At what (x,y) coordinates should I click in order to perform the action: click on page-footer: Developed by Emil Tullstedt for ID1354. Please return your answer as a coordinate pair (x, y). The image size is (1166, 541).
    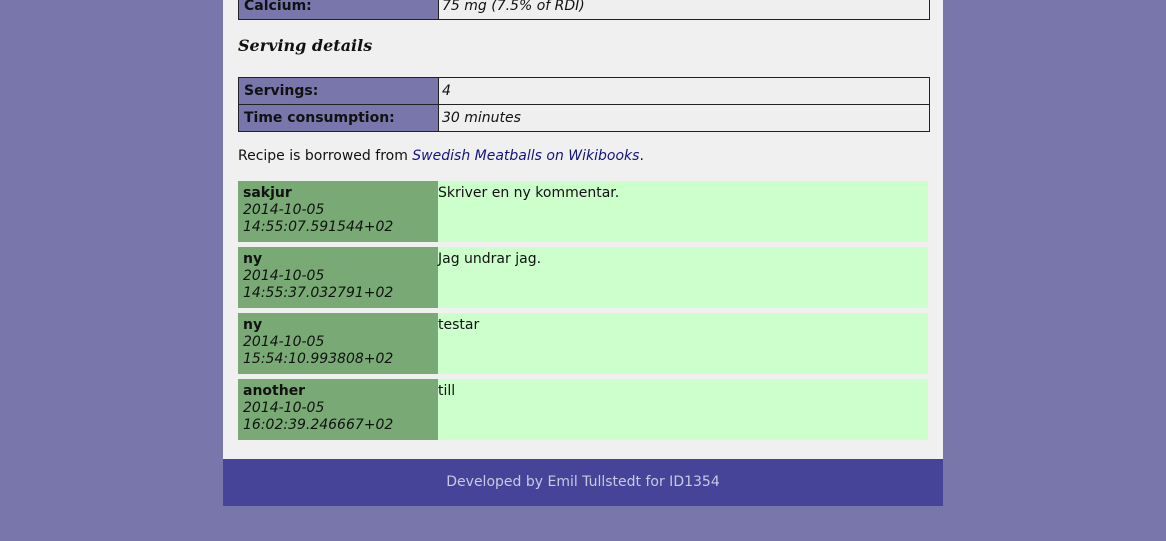
    Looking at the image, I should click on (583, 482).